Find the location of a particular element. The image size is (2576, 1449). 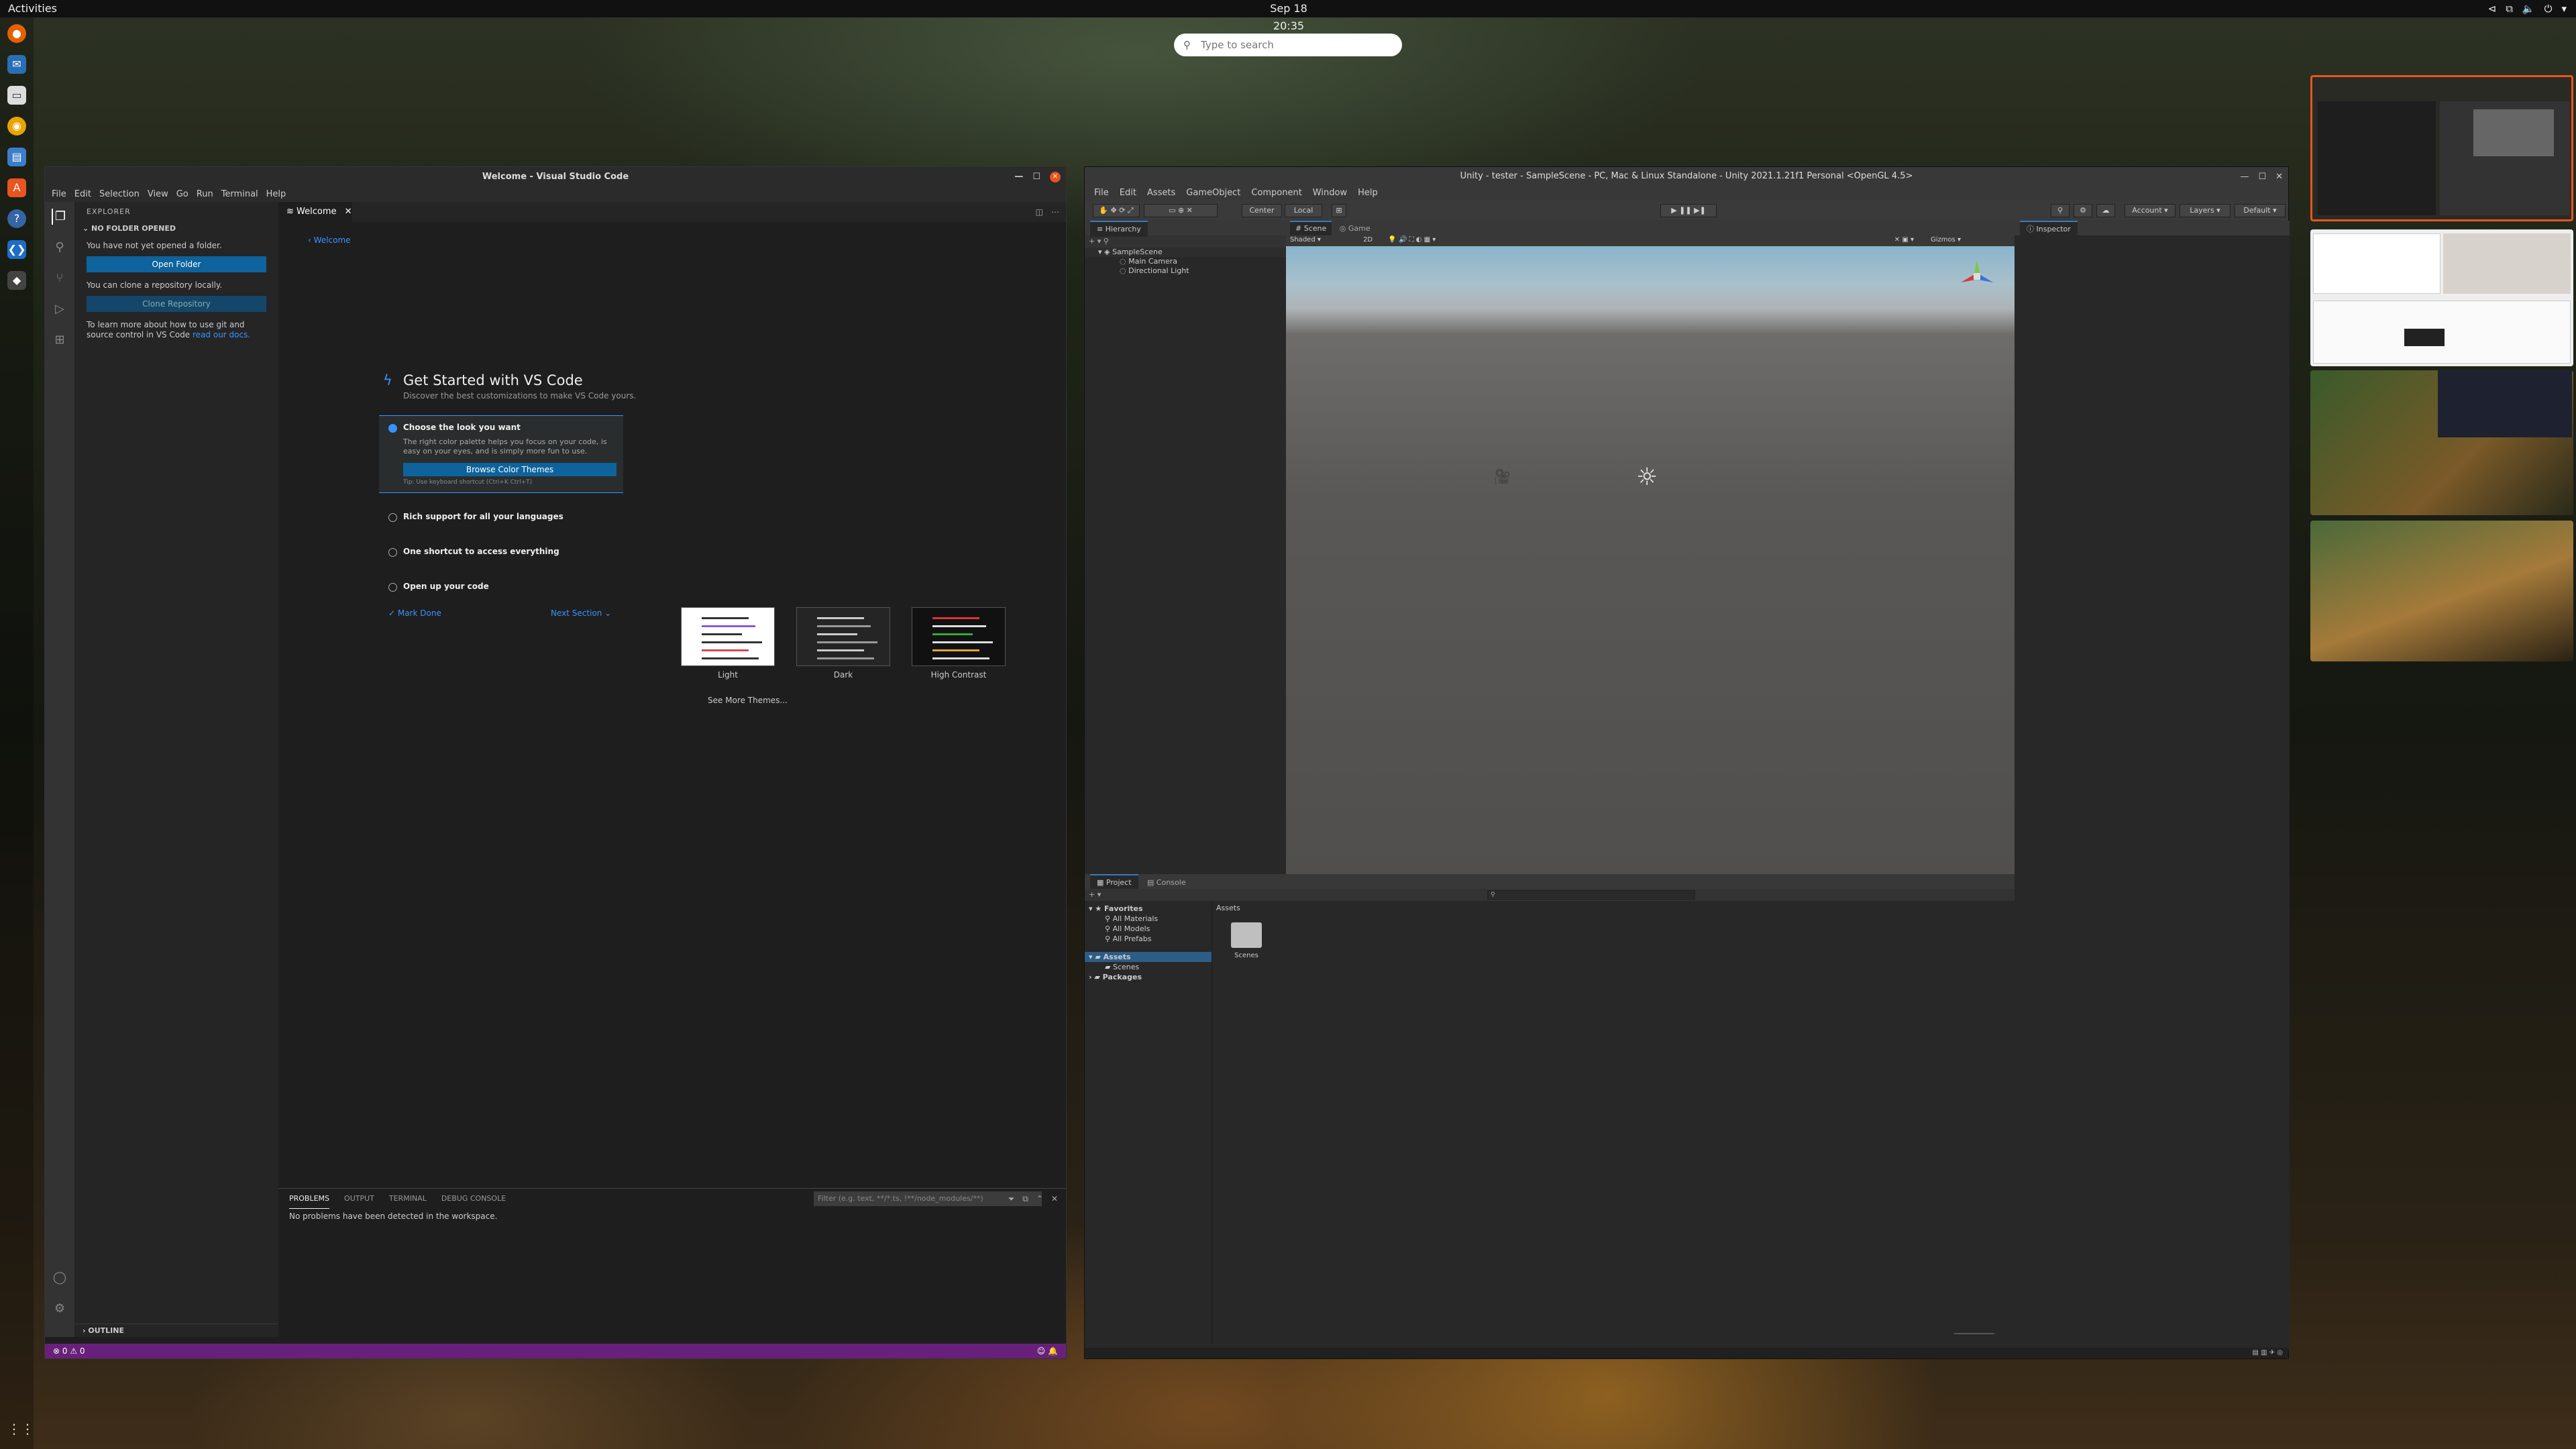

volume-icon: 🔈 is located at coordinates (2528, 8).